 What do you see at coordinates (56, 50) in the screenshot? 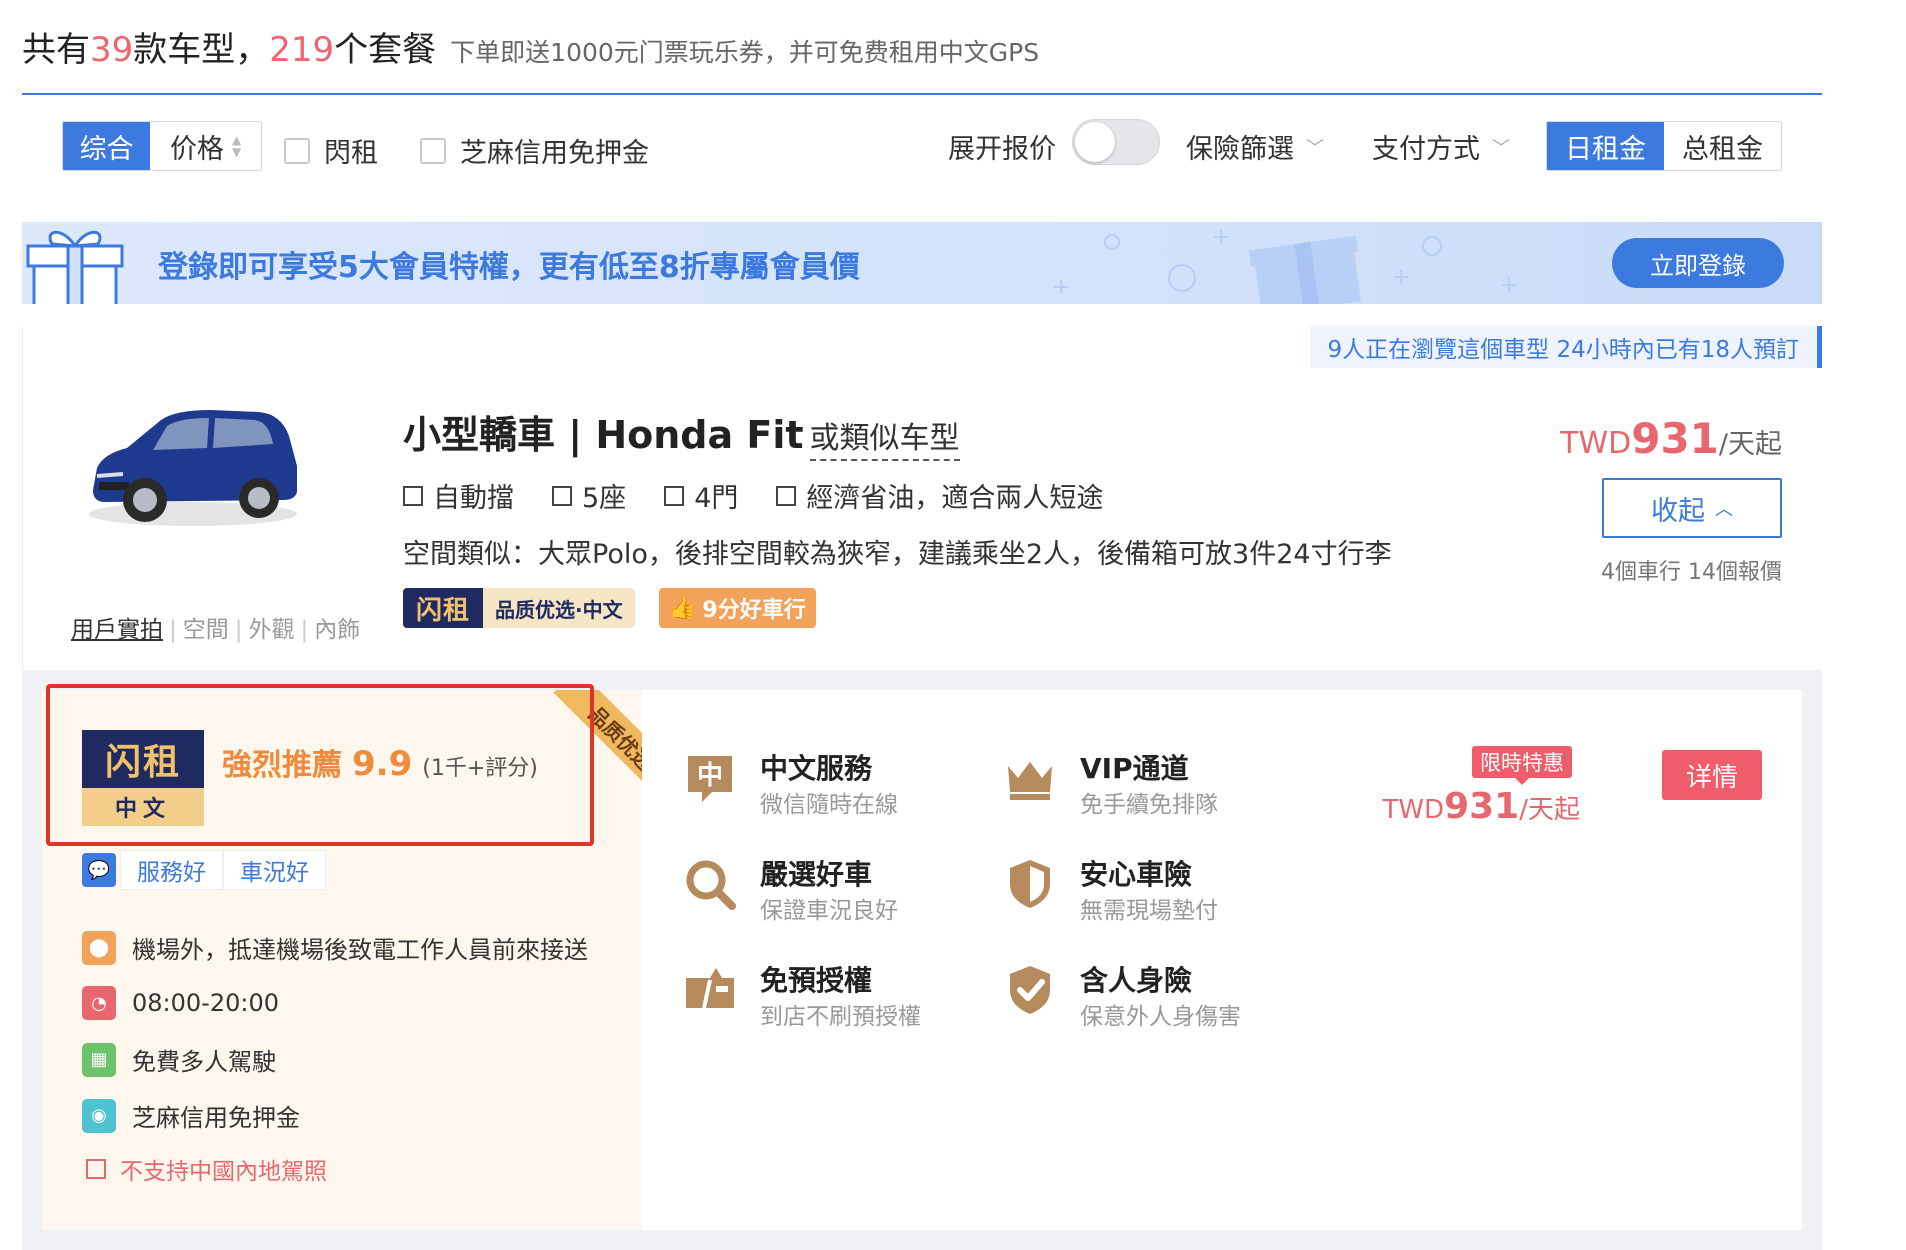
I see `summary-prefix: 共有` at bounding box center [56, 50].